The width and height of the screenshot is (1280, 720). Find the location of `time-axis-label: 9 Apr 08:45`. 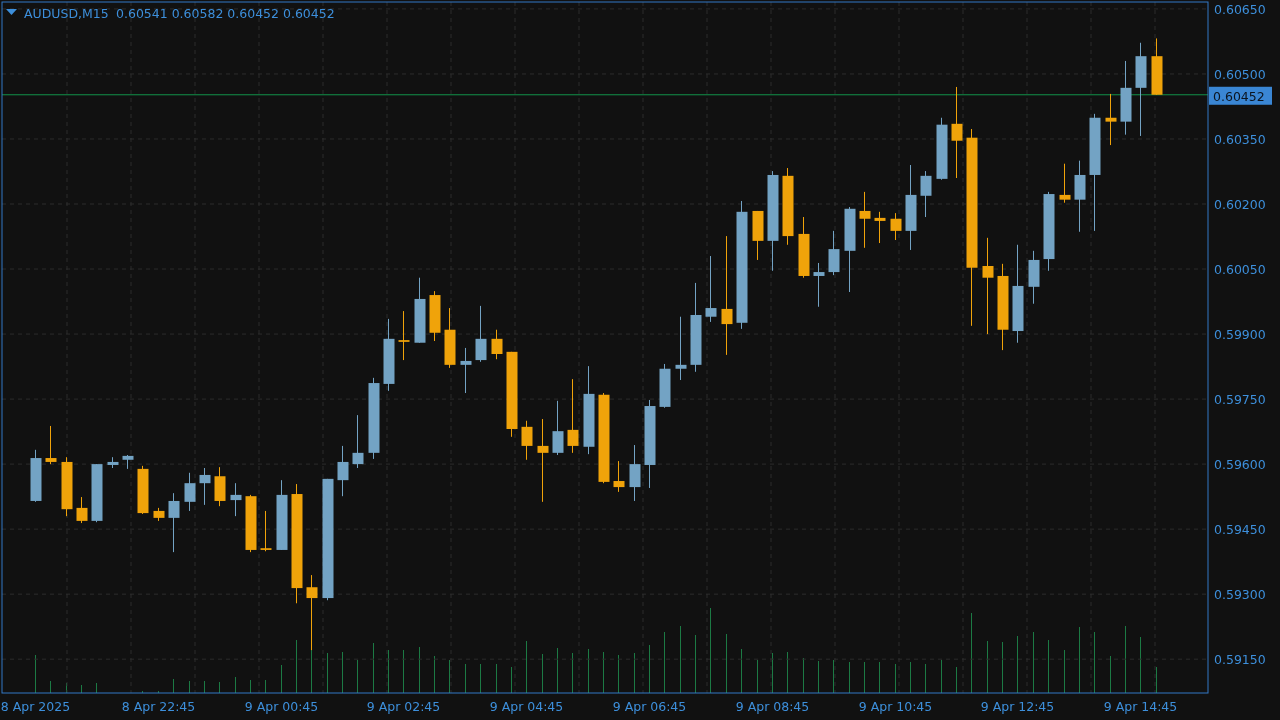

time-axis-label: 9 Apr 08:45 is located at coordinates (772, 706).